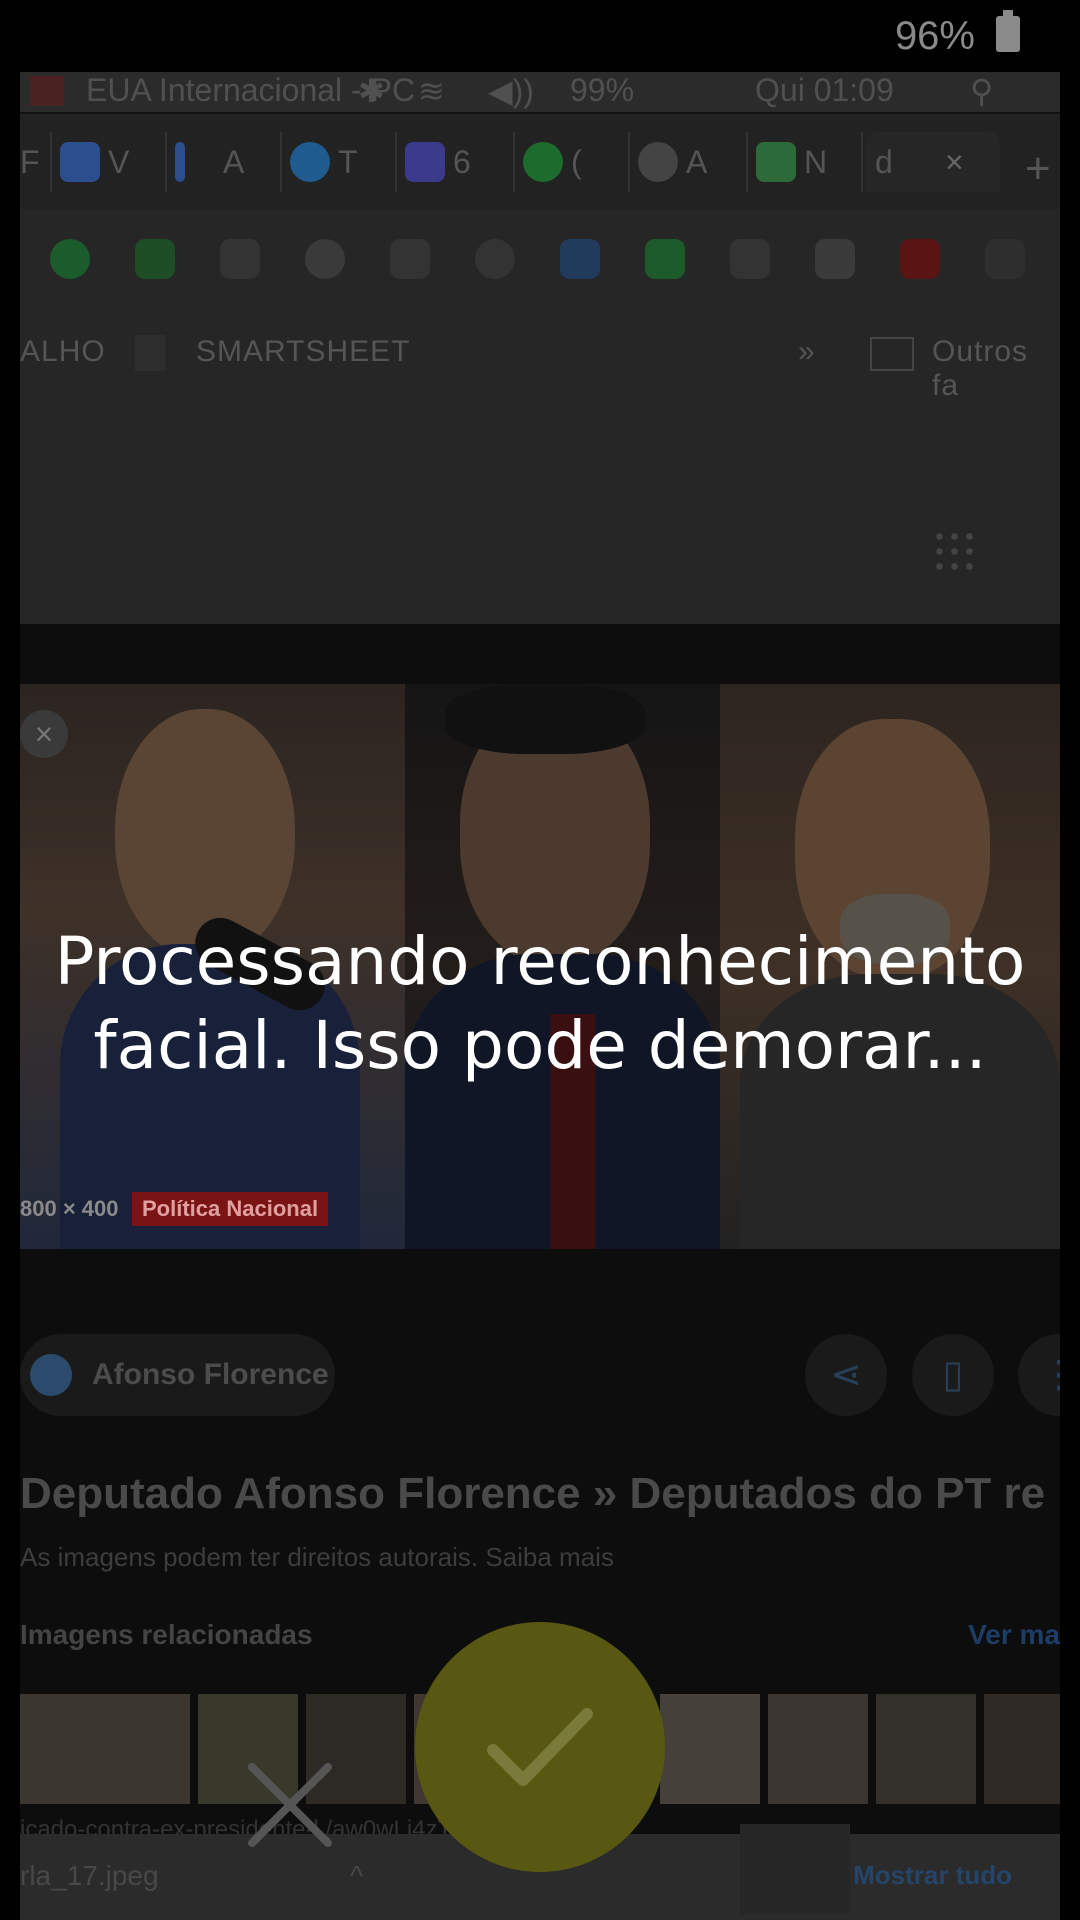  Describe the element at coordinates (1005, 259) in the screenshot. I see `extensions-puzzle-icon` at that location.